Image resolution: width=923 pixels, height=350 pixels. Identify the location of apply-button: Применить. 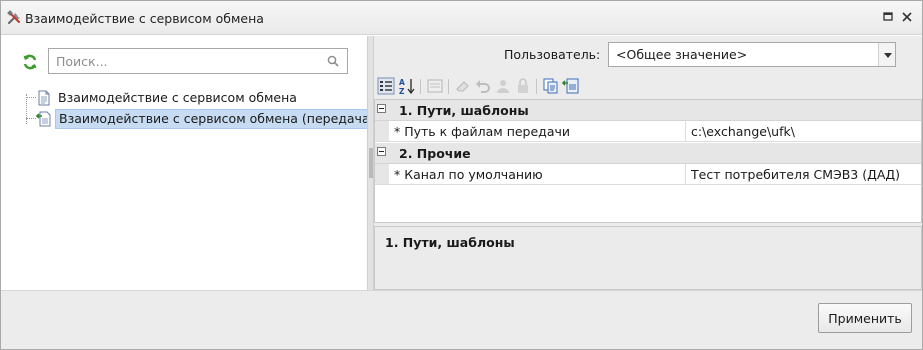
(865, 318).